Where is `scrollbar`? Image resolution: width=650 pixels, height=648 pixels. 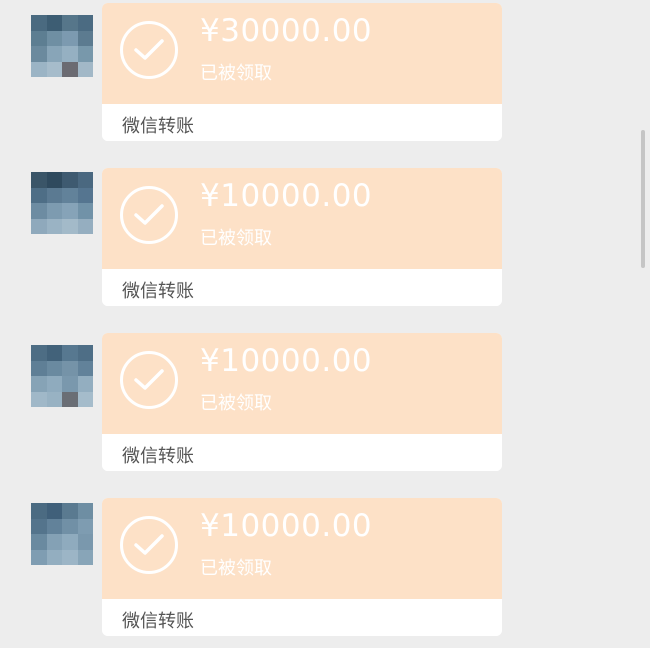 scrollbar is located at coordinates (643, 199).